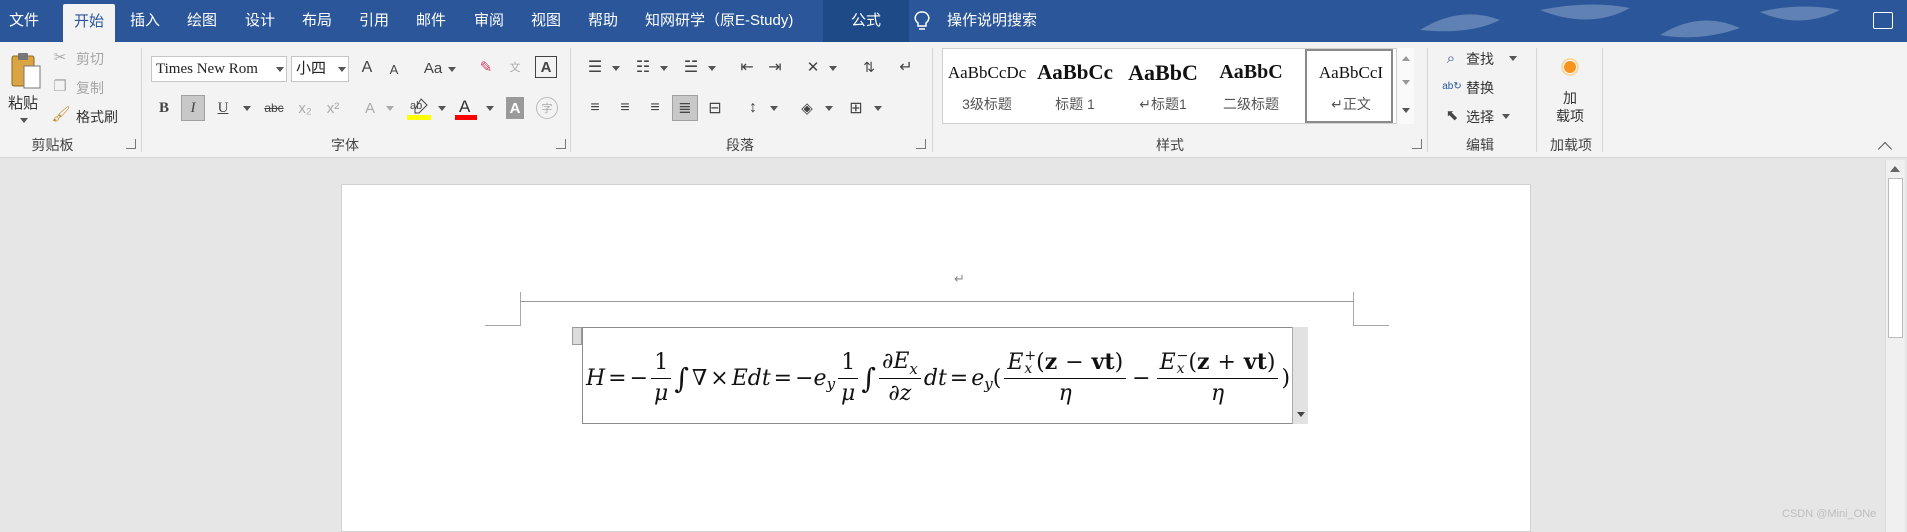 The width and height of the screenshot is (1907, 532). I want to click on underline-dropdown-icon, so click(247, 108).